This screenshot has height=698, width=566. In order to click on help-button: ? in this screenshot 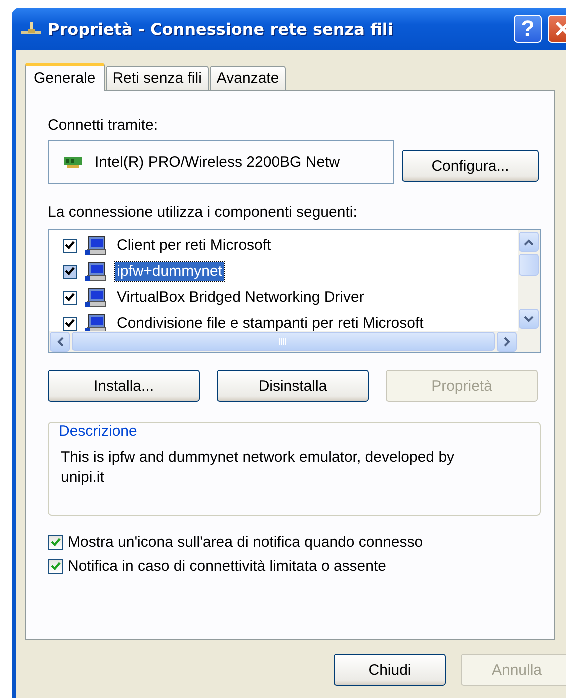, I will do `click(528, 29)`.